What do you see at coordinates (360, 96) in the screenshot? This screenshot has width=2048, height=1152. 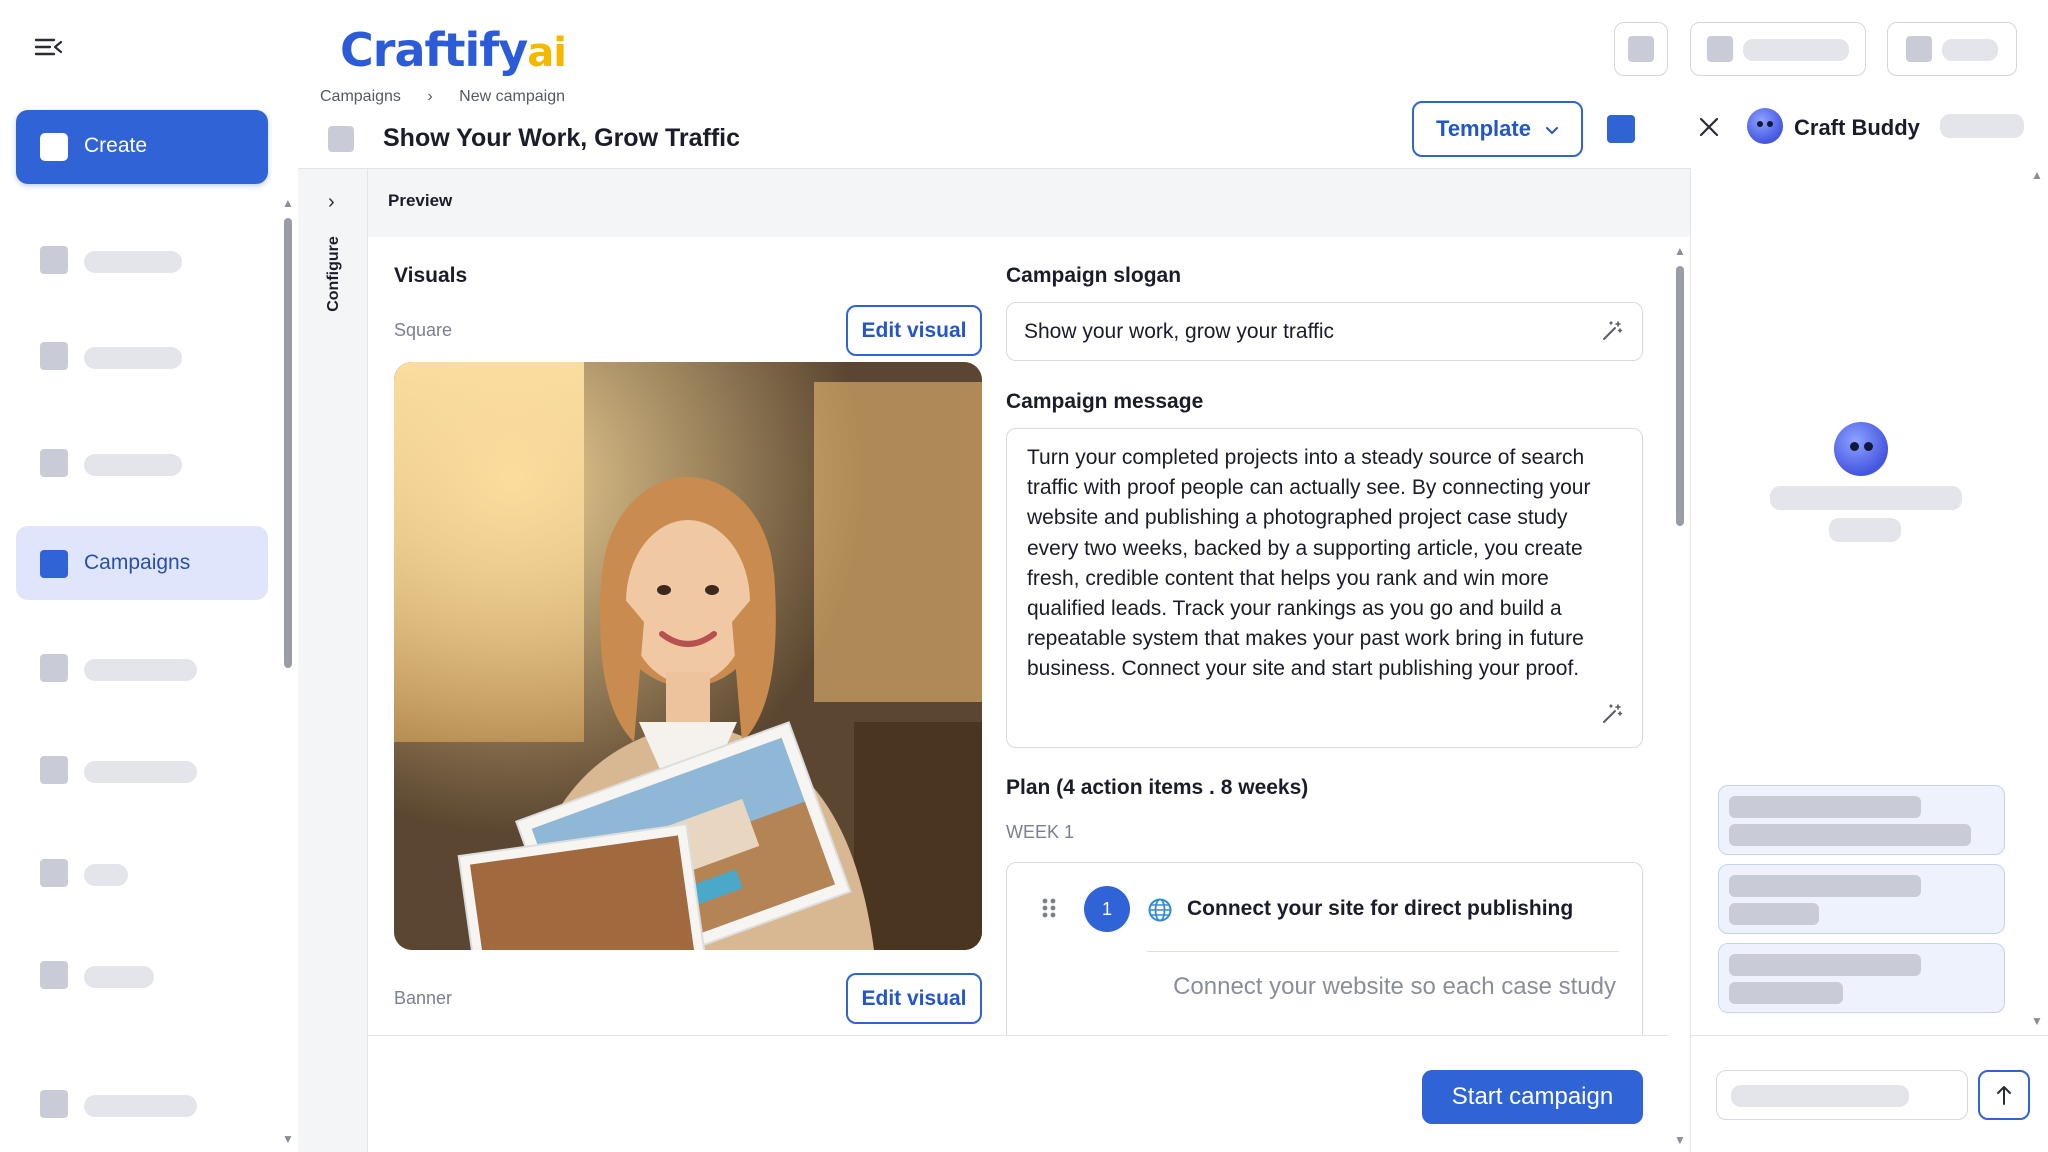 I see `breadcrumb-root: Campaigns` at bounding box center [360, 96].